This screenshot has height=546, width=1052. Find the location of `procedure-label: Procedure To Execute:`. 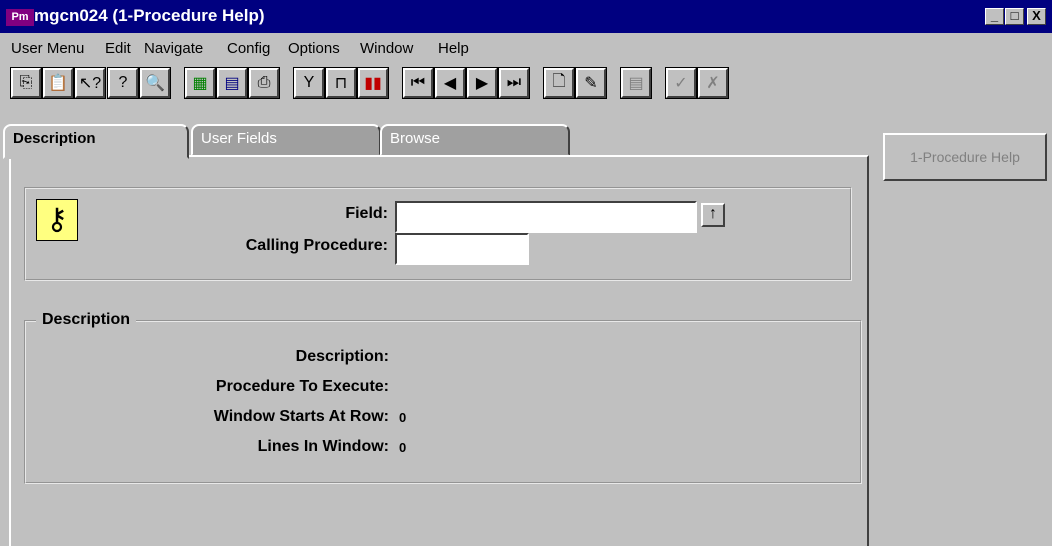

procedure-label: Procedure To Execute: is located at coordinates (302, 386).